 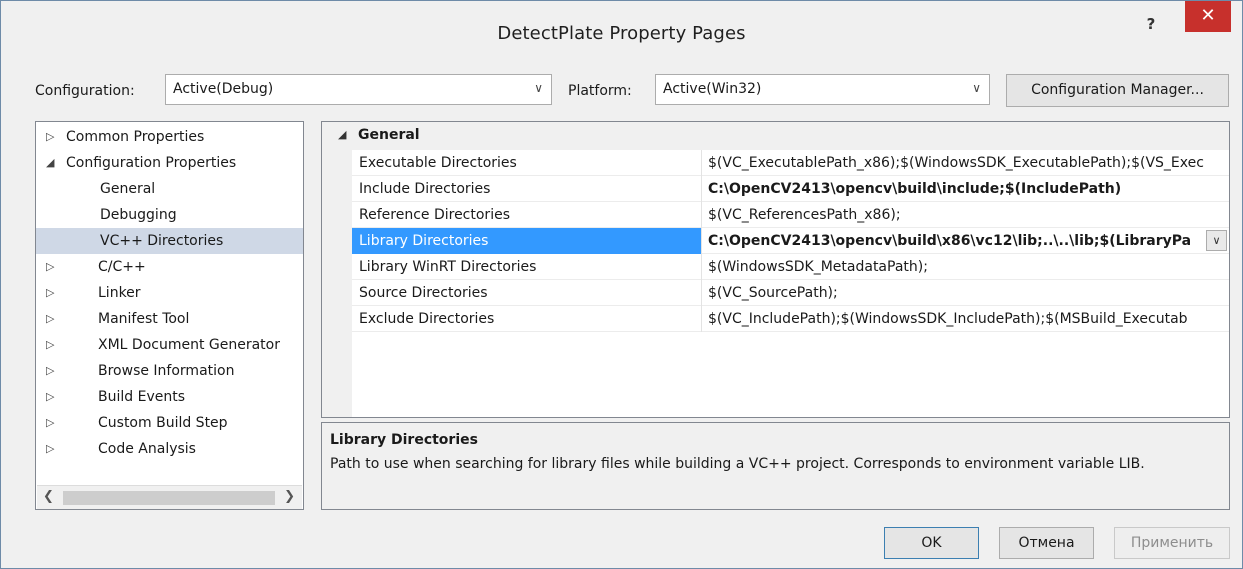 What do you see at coordinates (147, 449) in the screenshot?
I see `tree-item-label: Code Analysis` at bounding box center [147, 449].